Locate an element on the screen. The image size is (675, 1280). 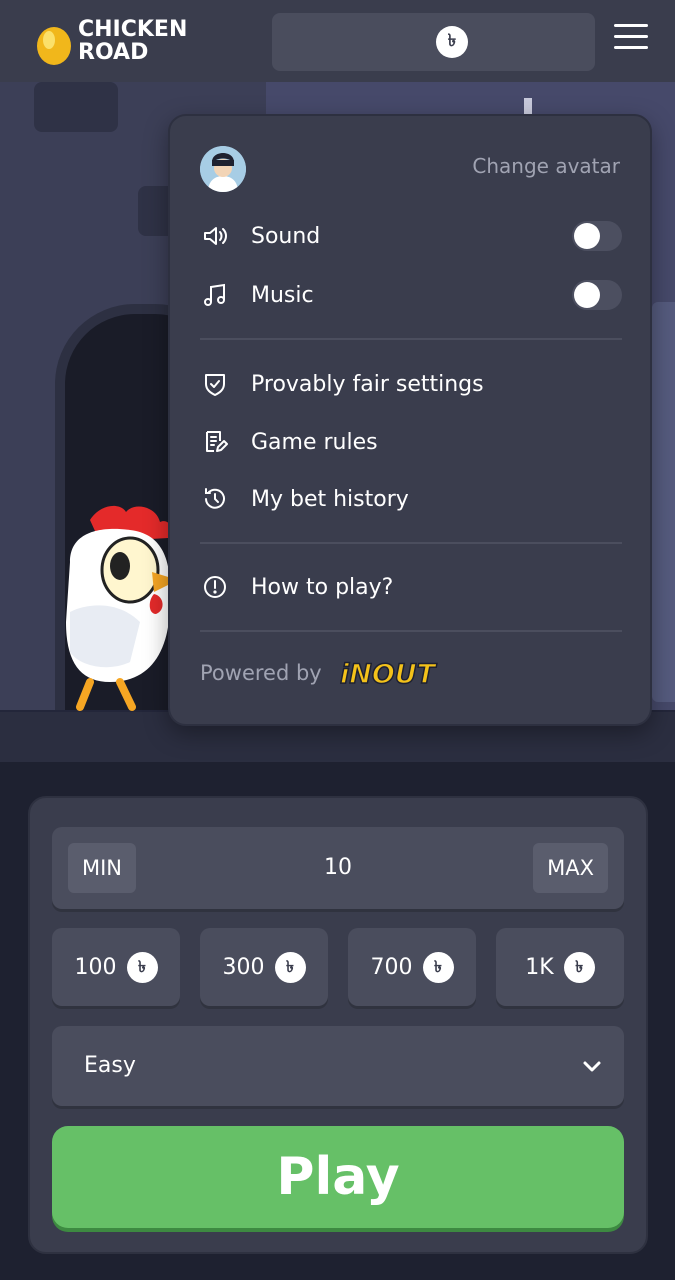
chicken-road-logo: CHICKEN ROAD is located at coordinates (119, 43).